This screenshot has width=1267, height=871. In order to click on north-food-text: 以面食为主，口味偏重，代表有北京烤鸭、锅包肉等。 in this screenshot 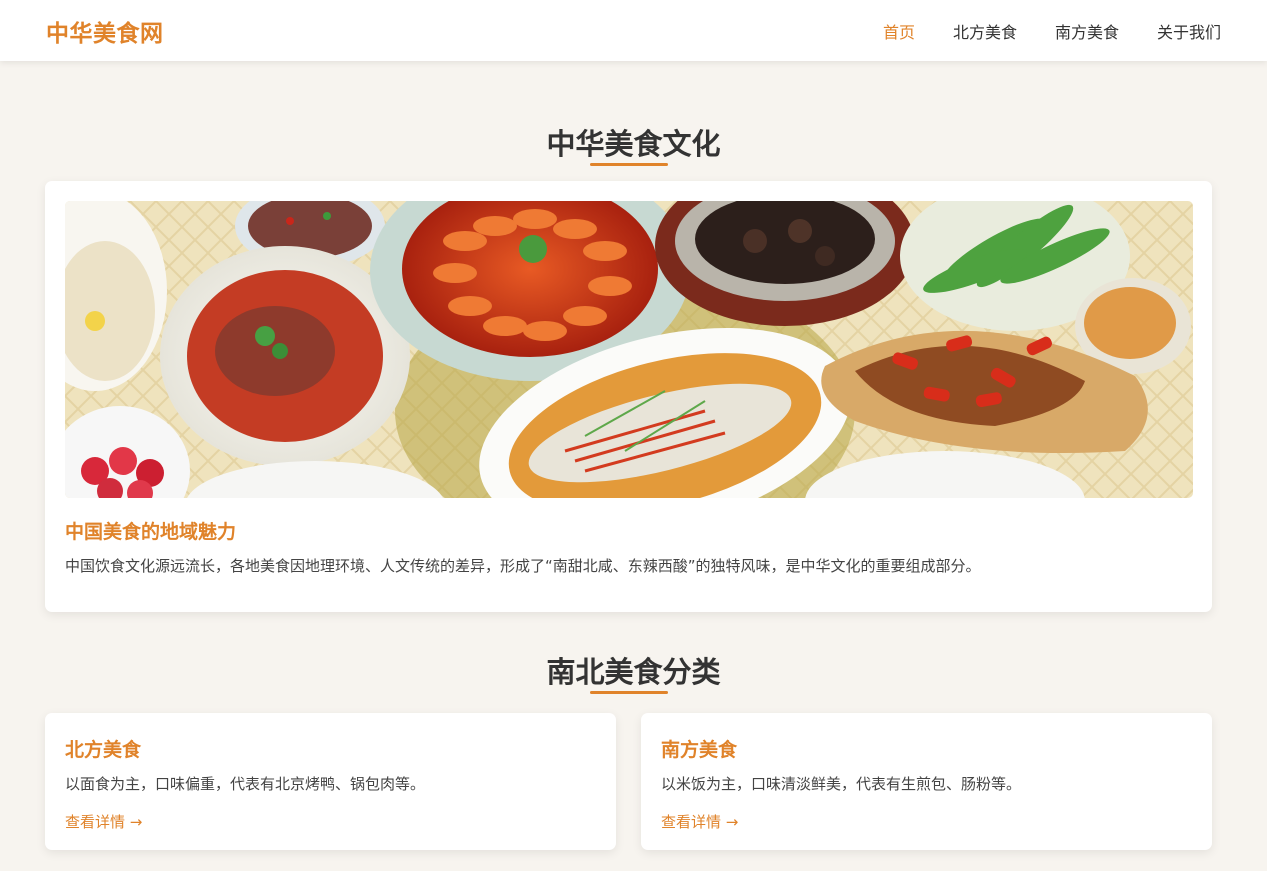, I will do `click(245, 784)`.